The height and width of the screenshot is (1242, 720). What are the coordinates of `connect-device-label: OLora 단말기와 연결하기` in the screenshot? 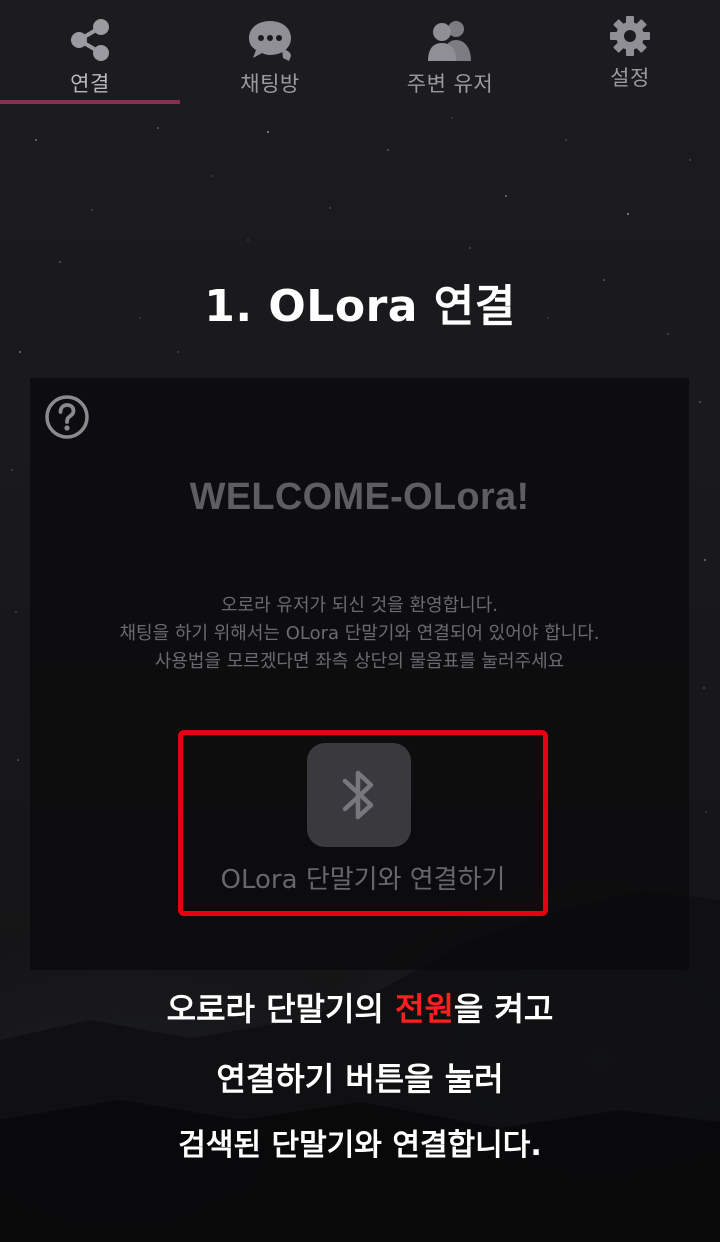 It's located at (363, 880).